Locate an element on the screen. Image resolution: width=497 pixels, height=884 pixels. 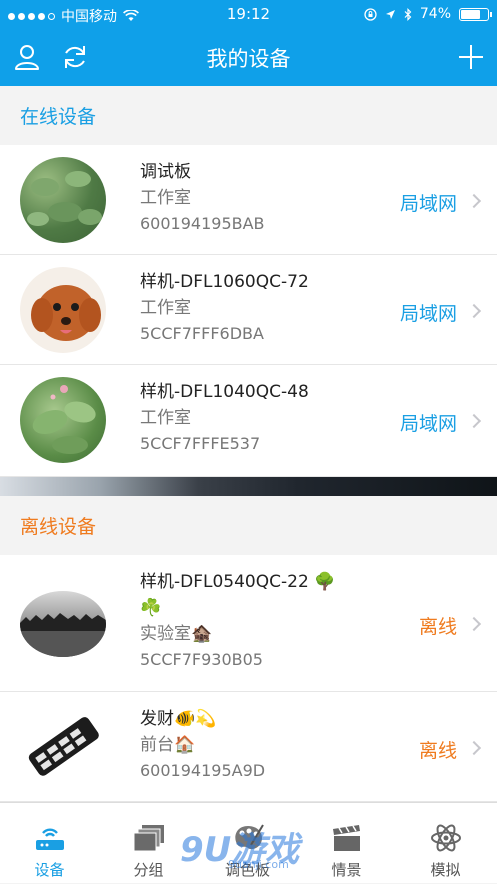
status-right: 74% is located at coordinates (428, 14).